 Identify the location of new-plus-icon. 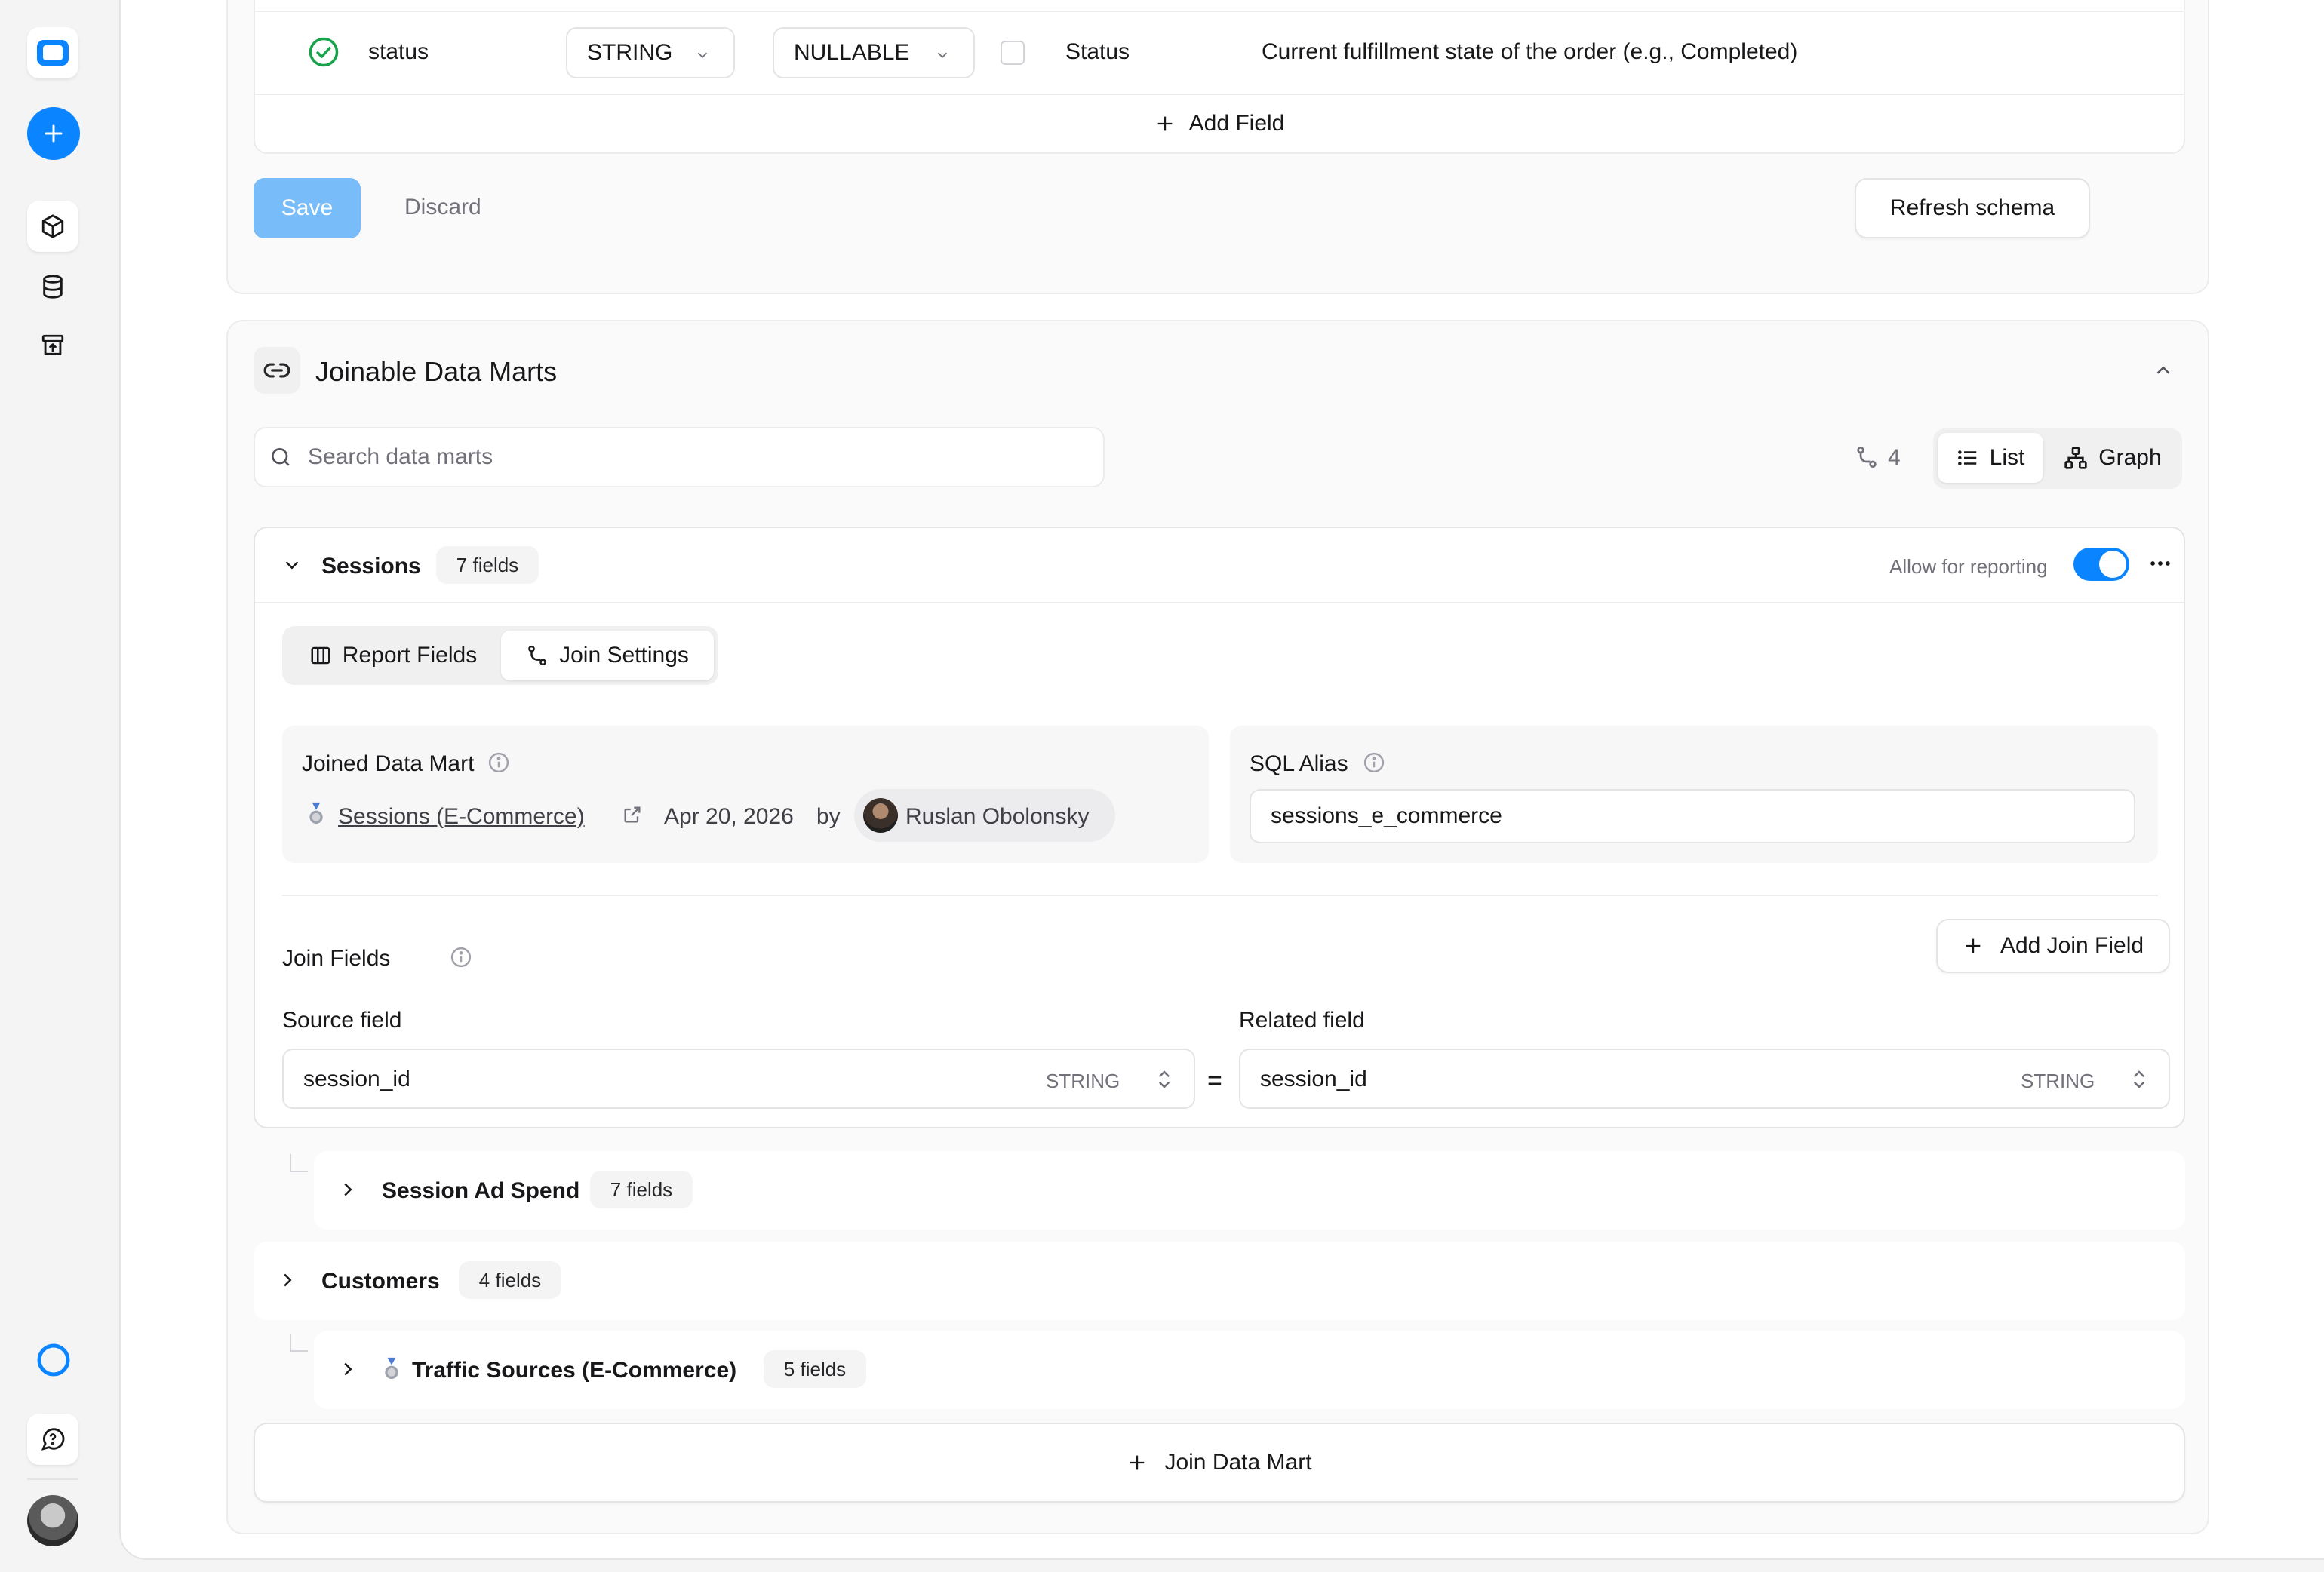
(53, 133).